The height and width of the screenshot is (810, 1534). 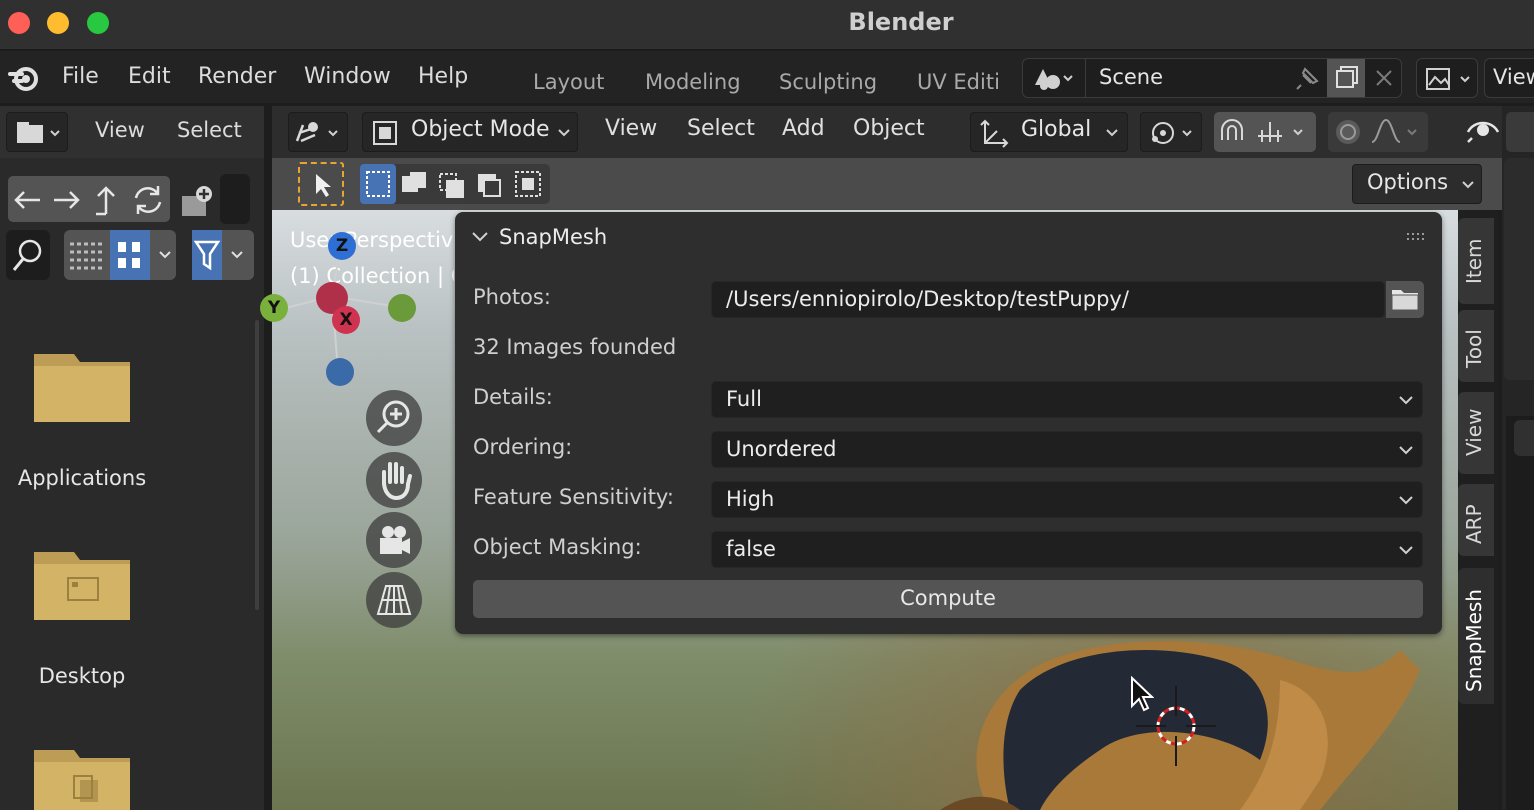 I want to click on properties-editor-type-button, so click(x=1520, y=132).